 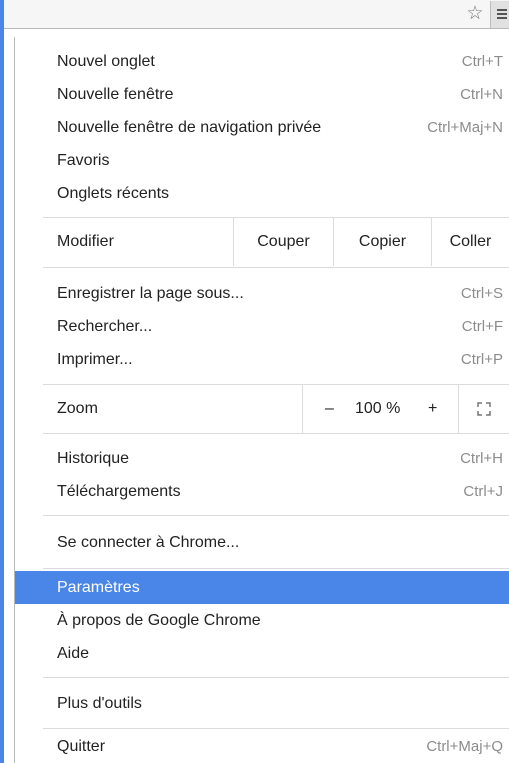 What do you see at coordinates (329, 409) in the screenshot?
I see `zoom-out-button: –` at bounding box center [329, 409].